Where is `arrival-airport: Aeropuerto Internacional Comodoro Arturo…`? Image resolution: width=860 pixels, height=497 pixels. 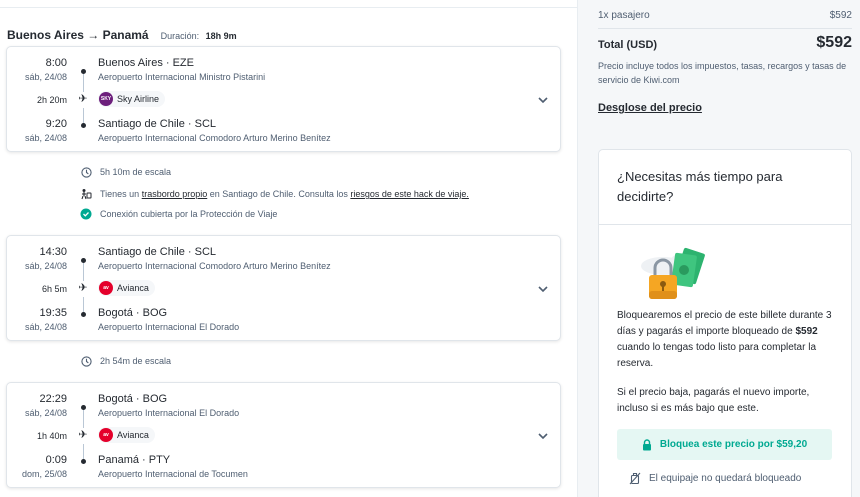 arrival-airport: Aeropuerto Internacional Comodoro Arturo… is located at coordinates (214, 138).